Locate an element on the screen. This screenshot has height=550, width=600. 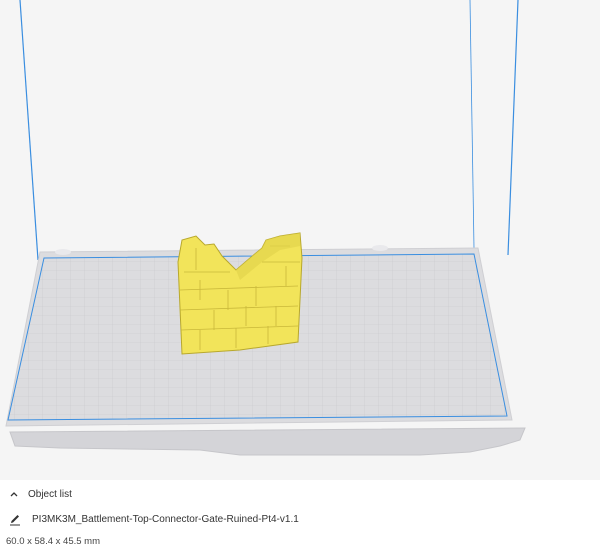
build-volume-edge-left is located at coordinates (29, 130).